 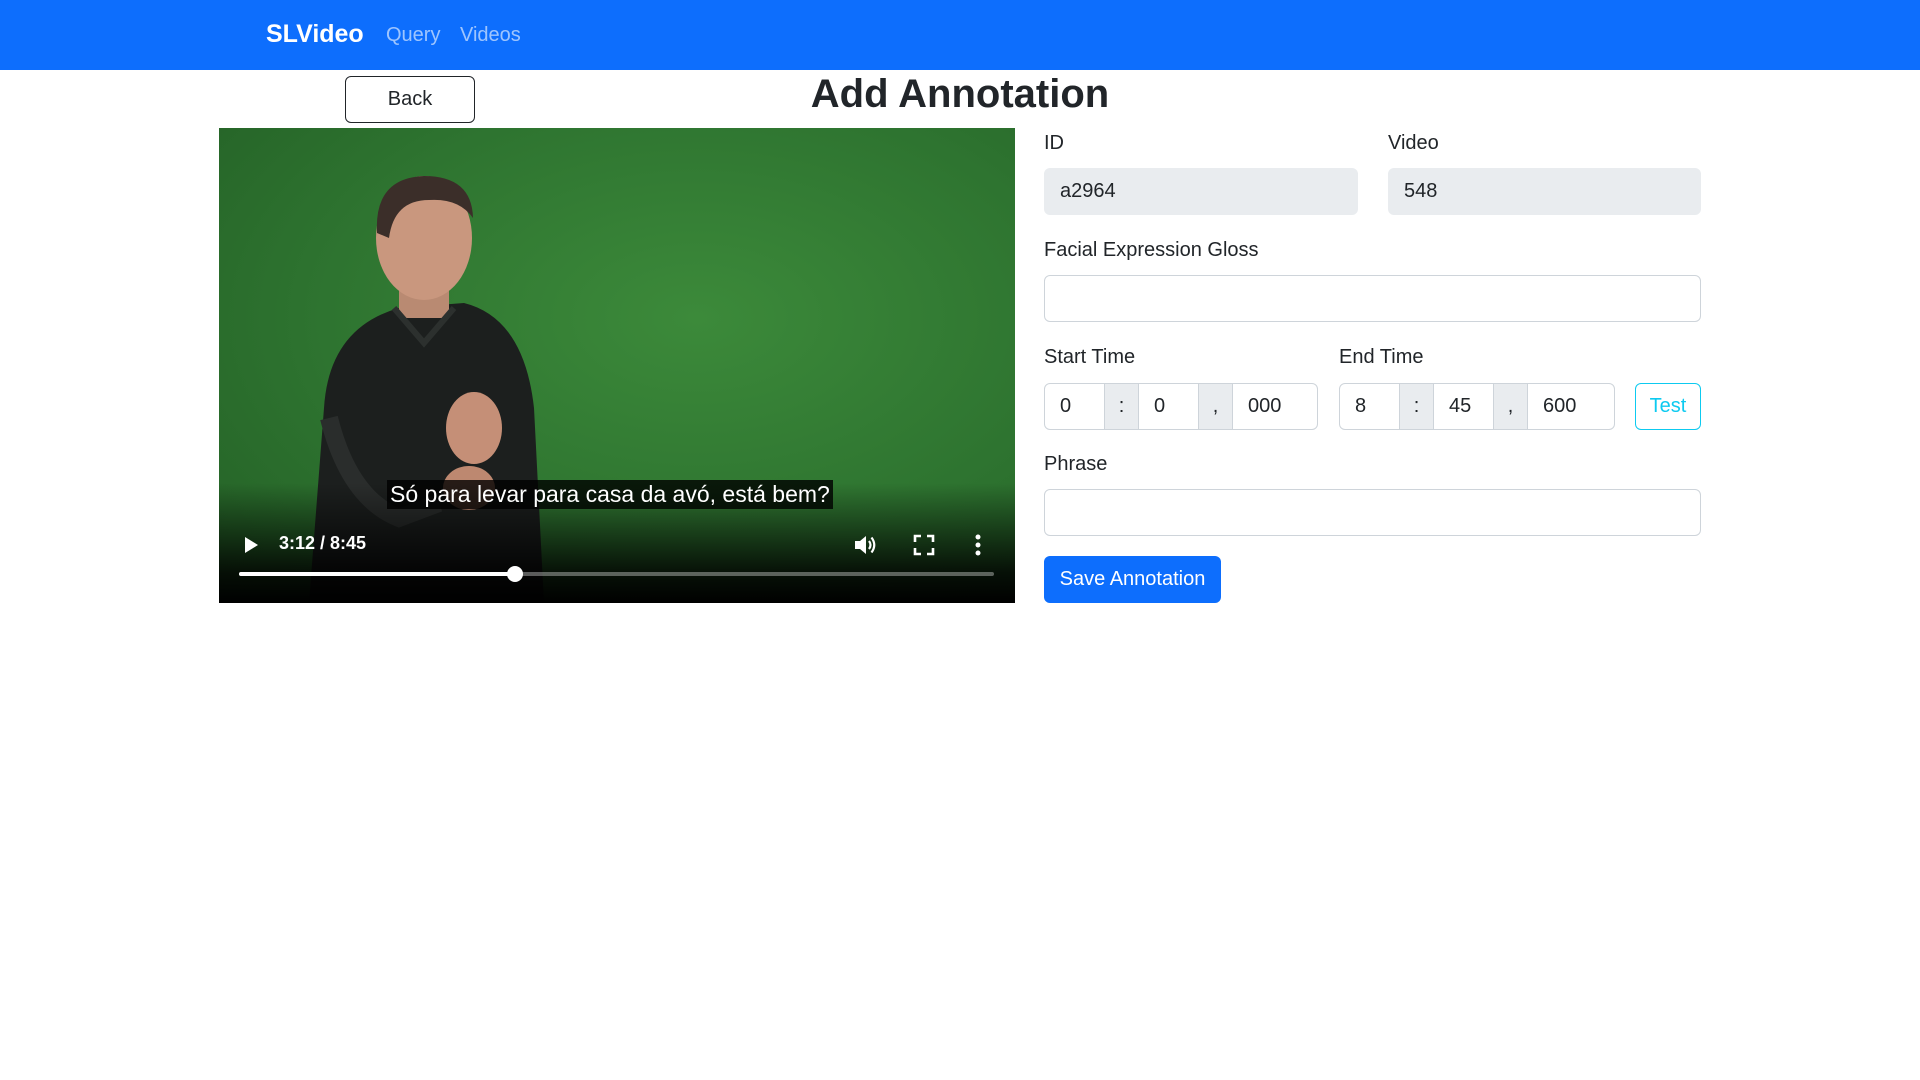 What do you see at coordinates (616, 574) in the screenshot?
I see `progress-bar` at bounding box center [616, 574].